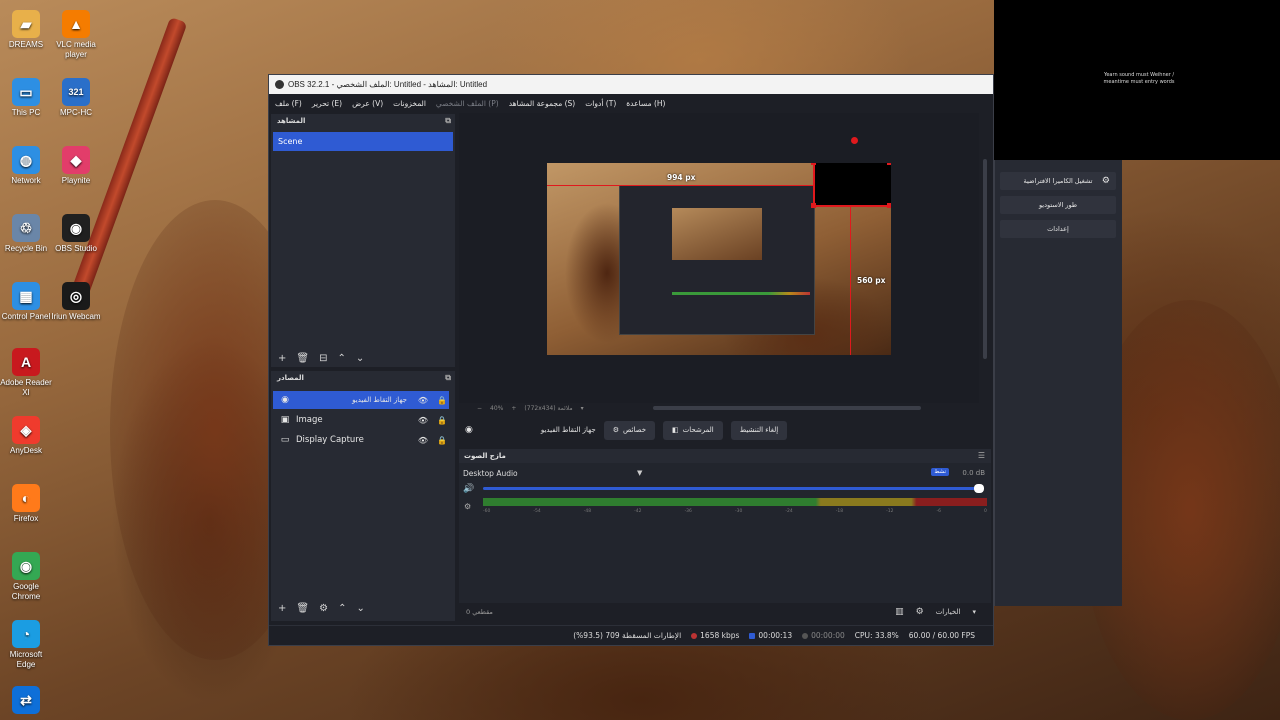 The image size is (1280, 720). Describe the element at coordinates (985, 259) in the screenshot. I see `preview-scrollbar-vertical` at that location.